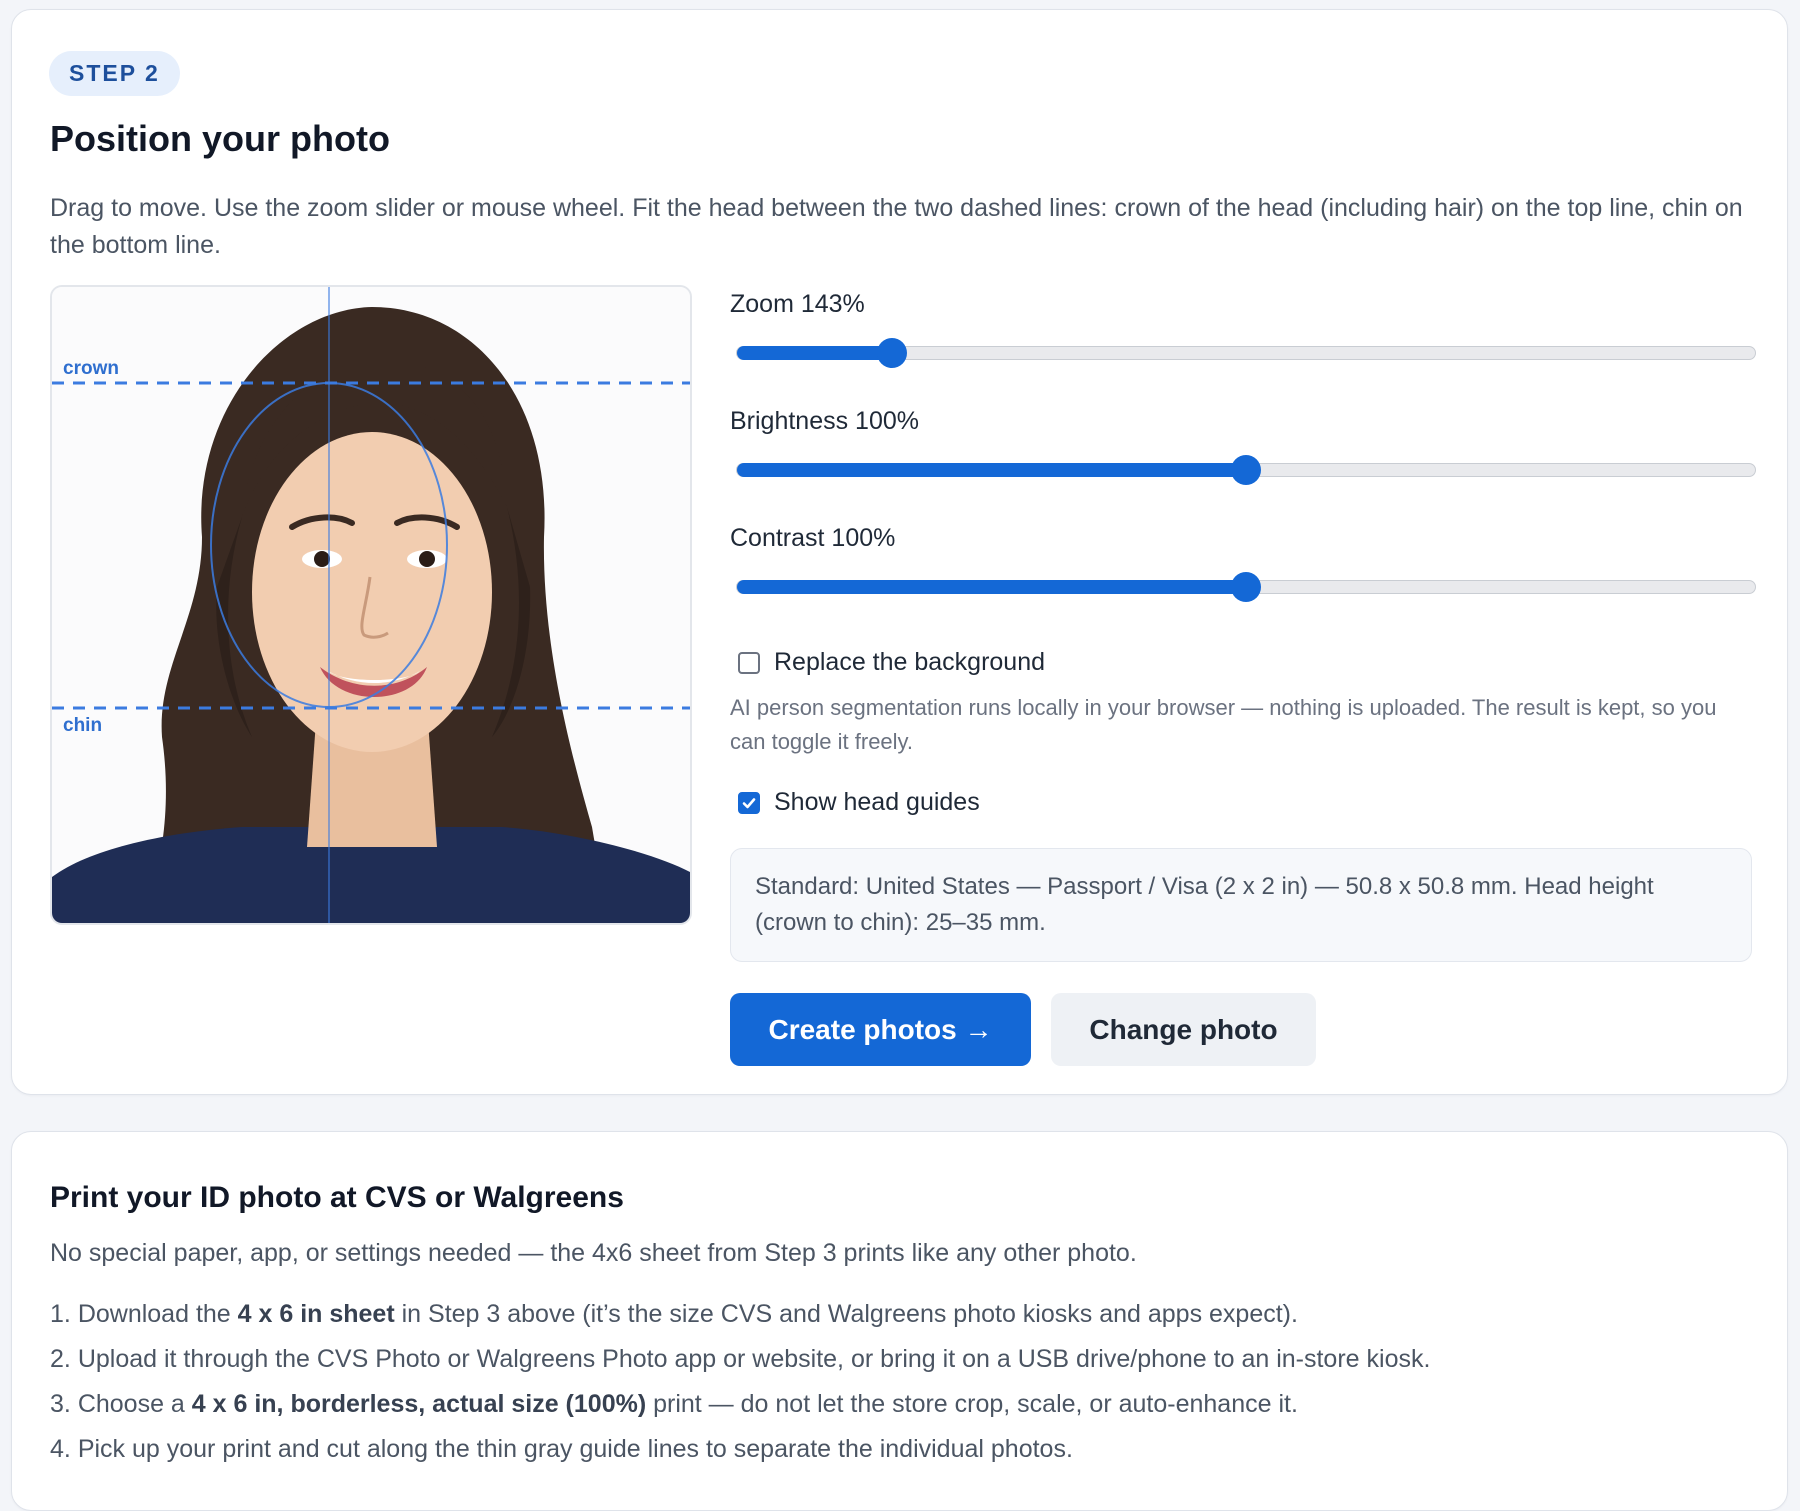  Describe the element at coordinates (880, 1029) in the screenshot. I see `create-photos-button: Create photos →` at that location.